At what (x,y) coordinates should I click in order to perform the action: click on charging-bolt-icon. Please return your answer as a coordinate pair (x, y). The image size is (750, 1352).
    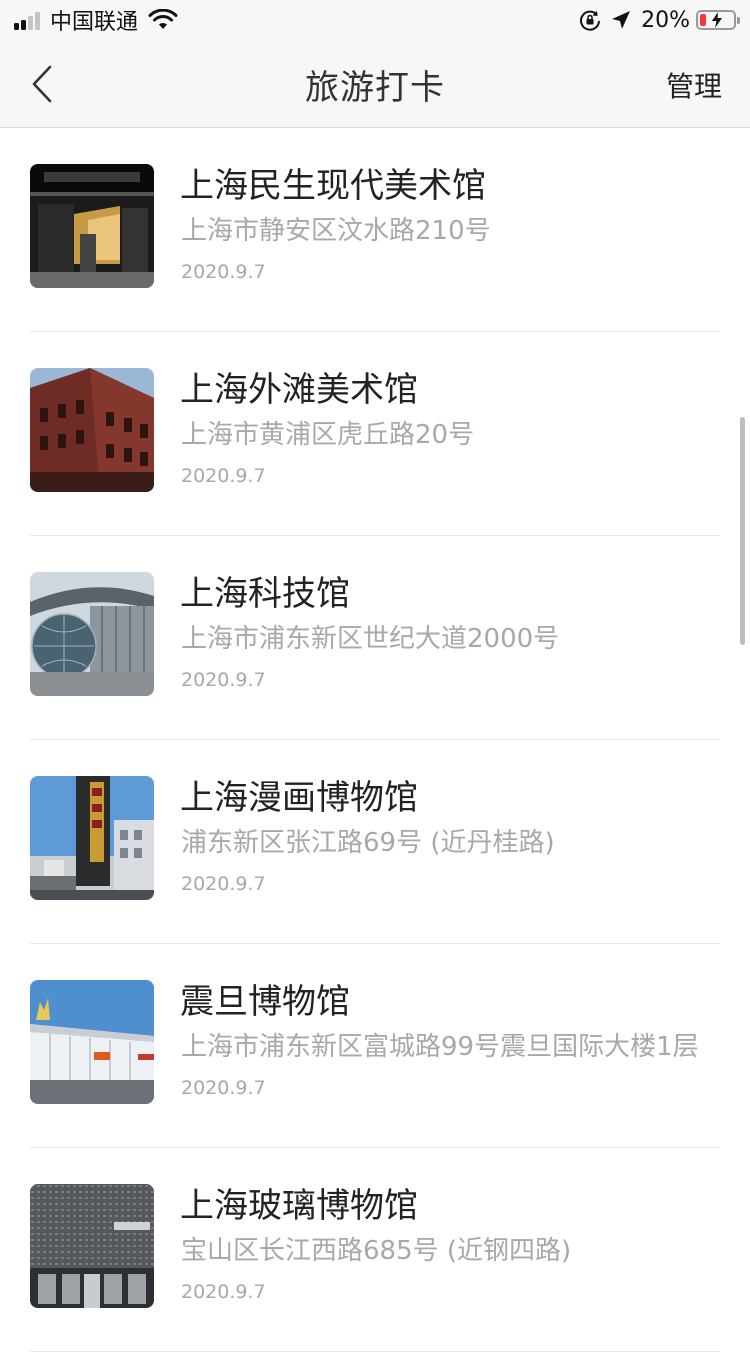
    Looking at the image, I should click on (717, 20).